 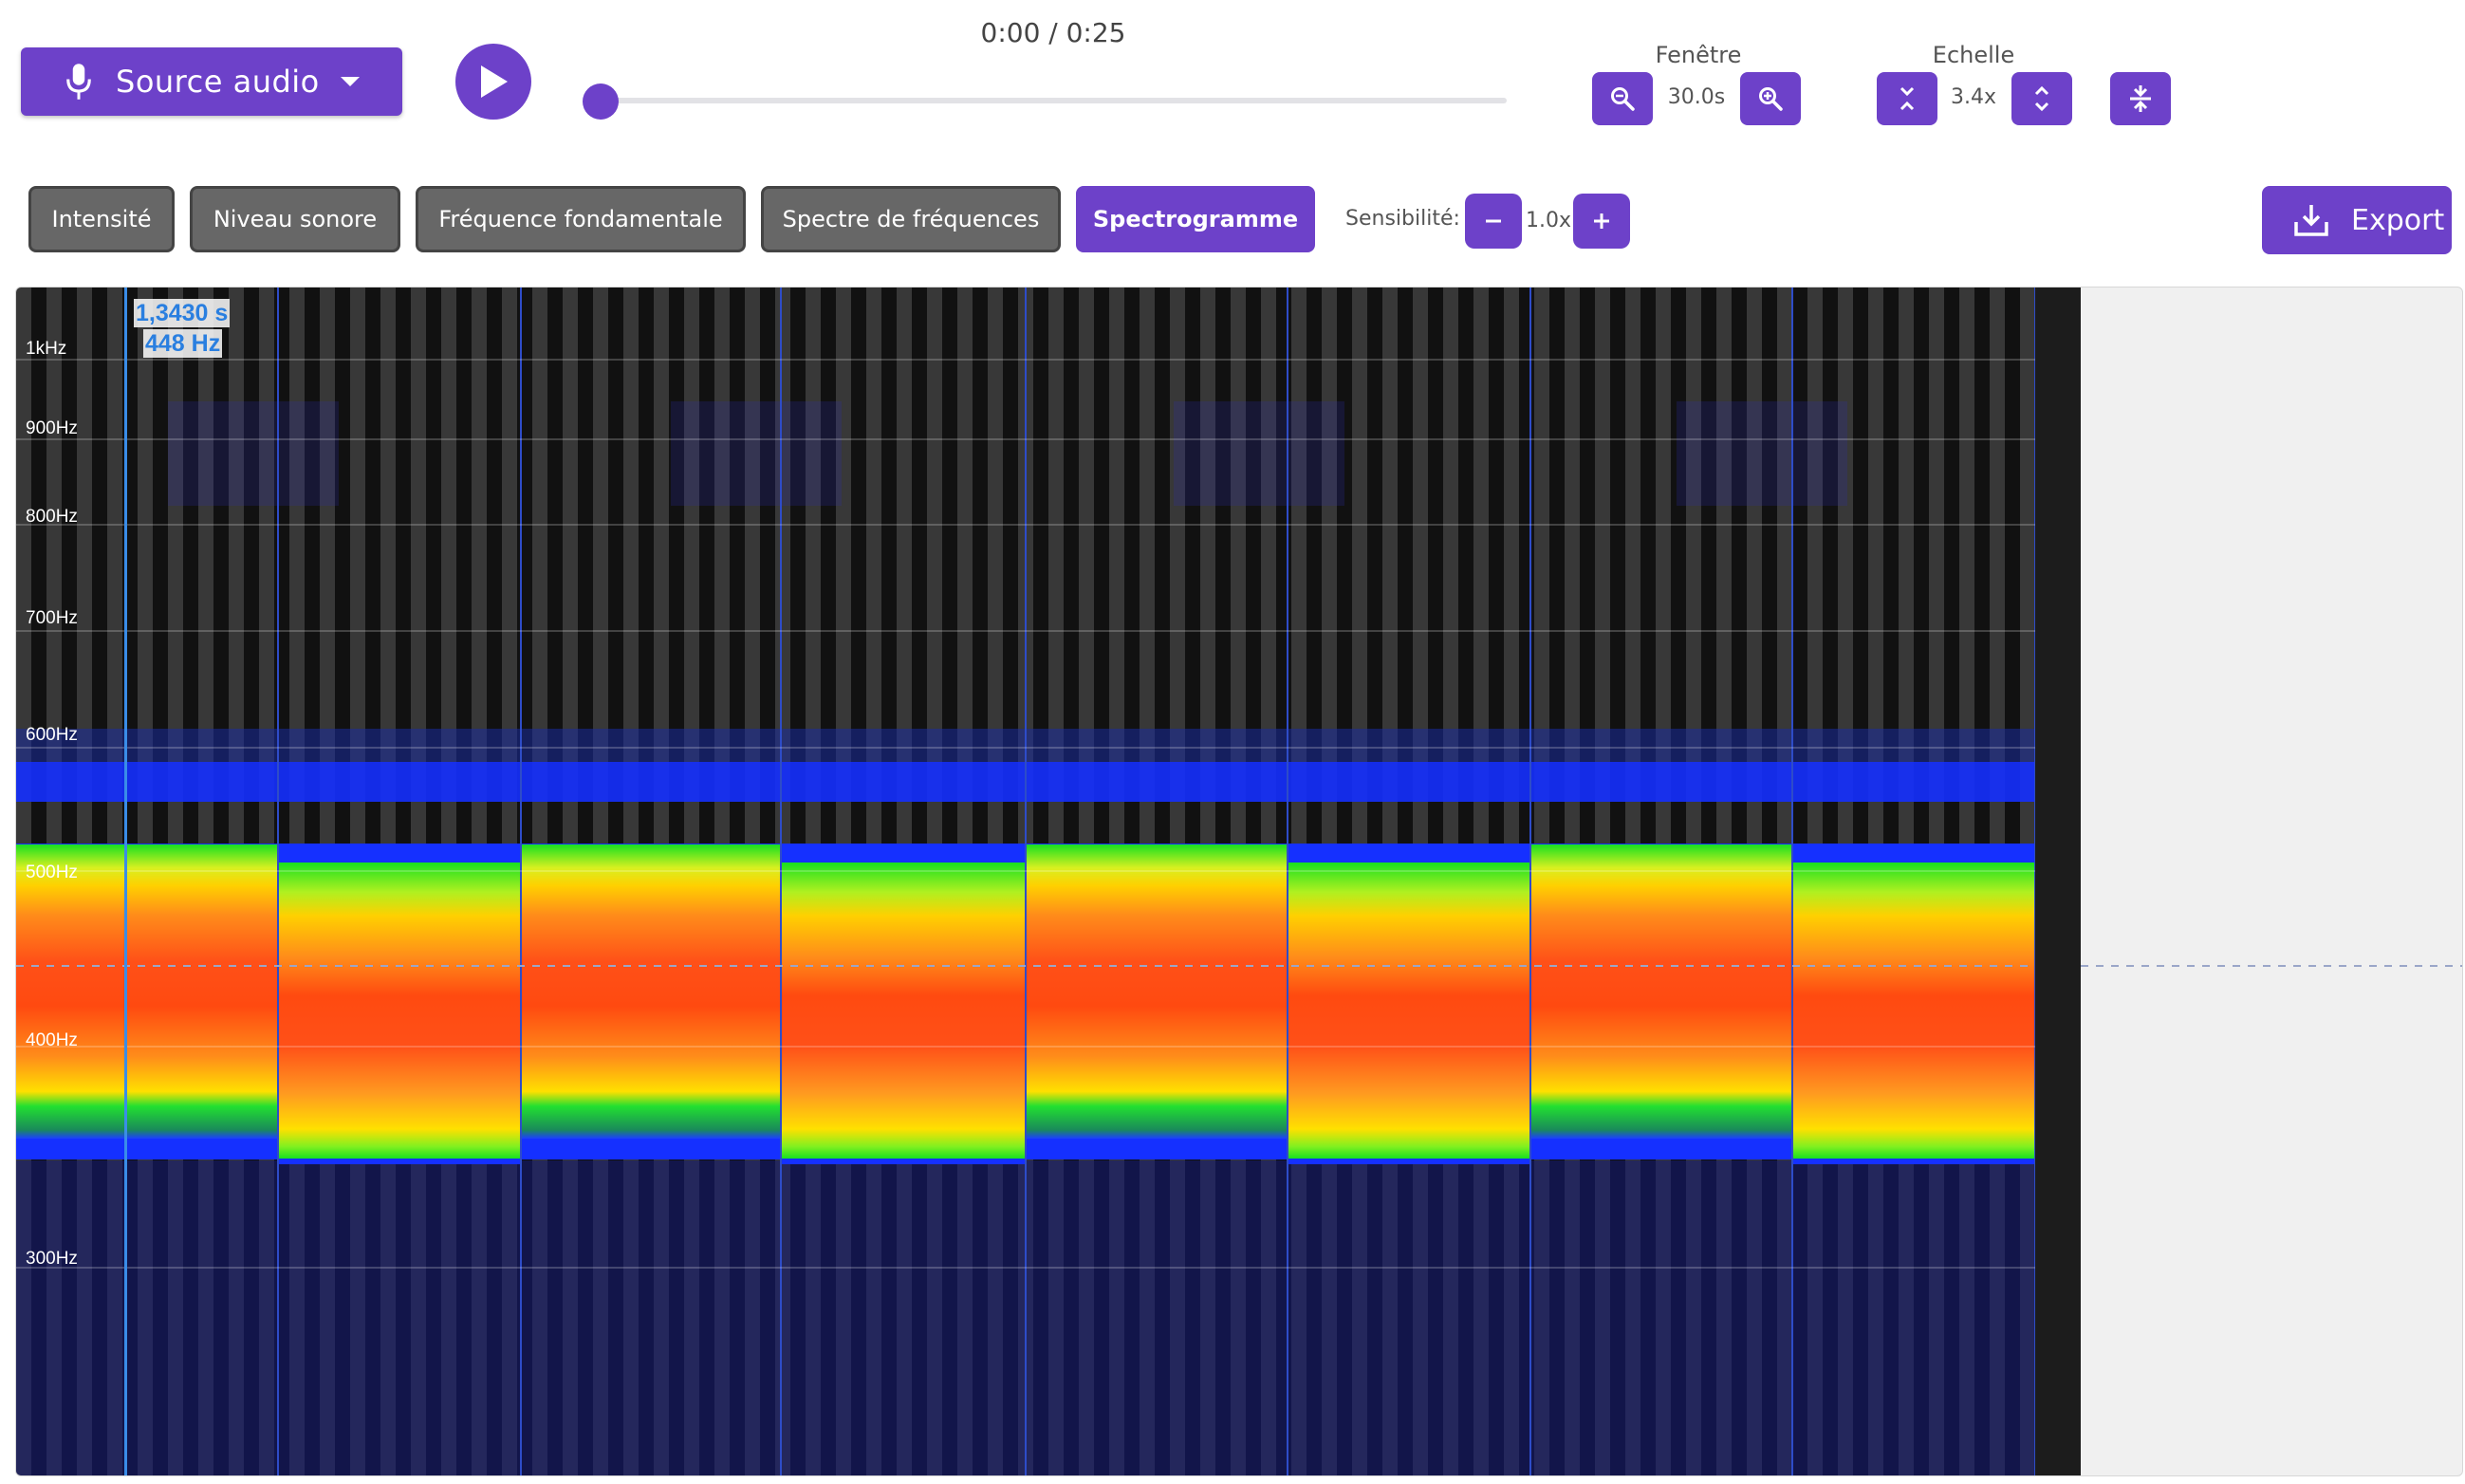 I want to click on cursor-frequency-readout: 448 Hz, so click(x=183, y=344).